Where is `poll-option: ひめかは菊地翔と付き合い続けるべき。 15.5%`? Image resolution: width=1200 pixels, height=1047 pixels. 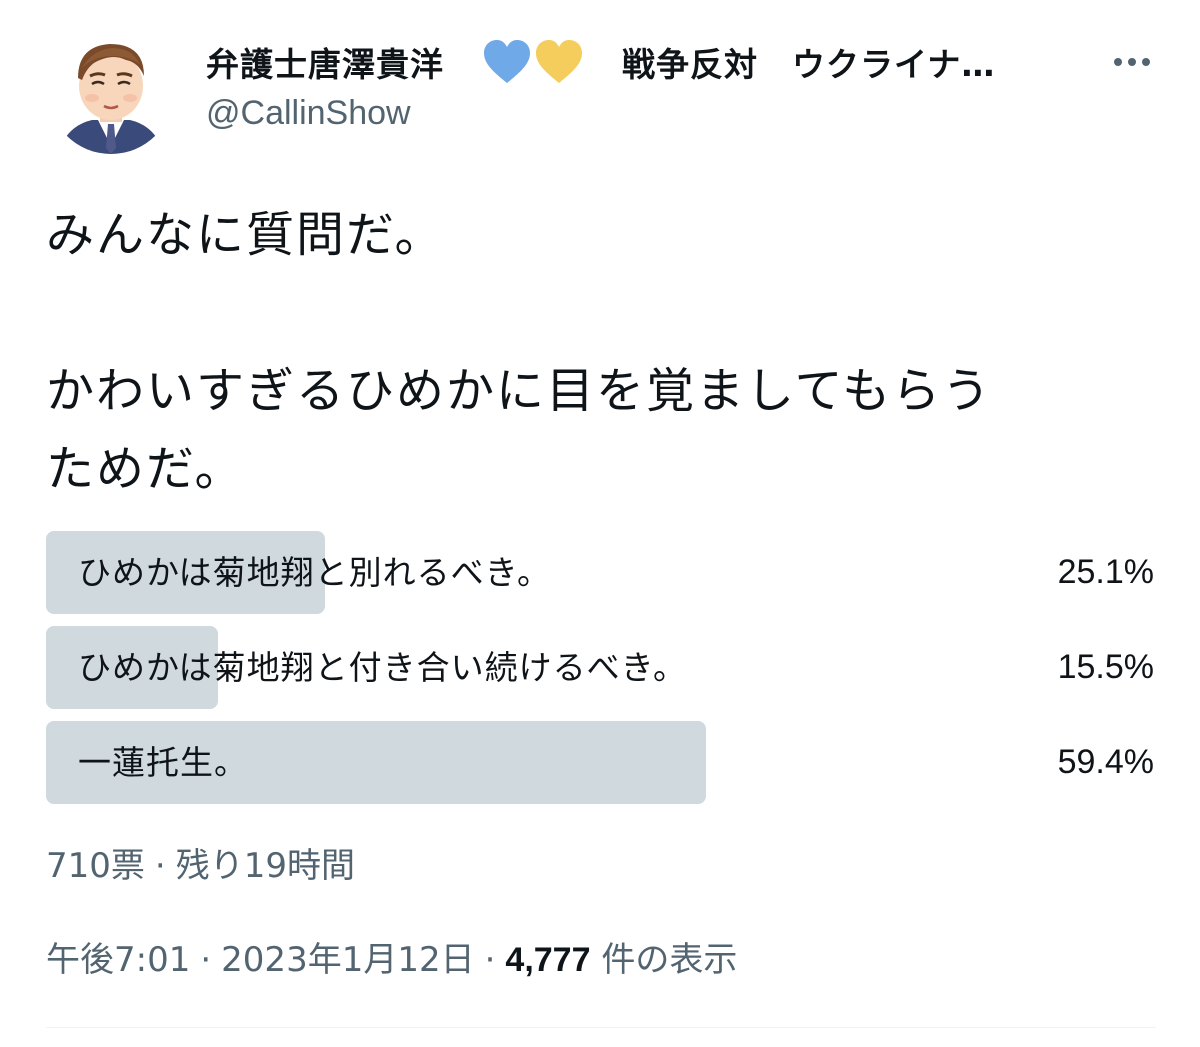 poll-option: ひめかは菊地翔と付き合い続けるべき。 15.5% is located at coordinates (601, 667).